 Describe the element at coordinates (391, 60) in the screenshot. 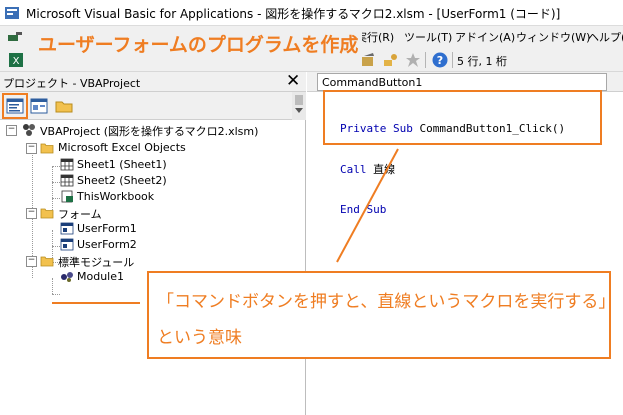

I see `project-explorer-icon` at that location.